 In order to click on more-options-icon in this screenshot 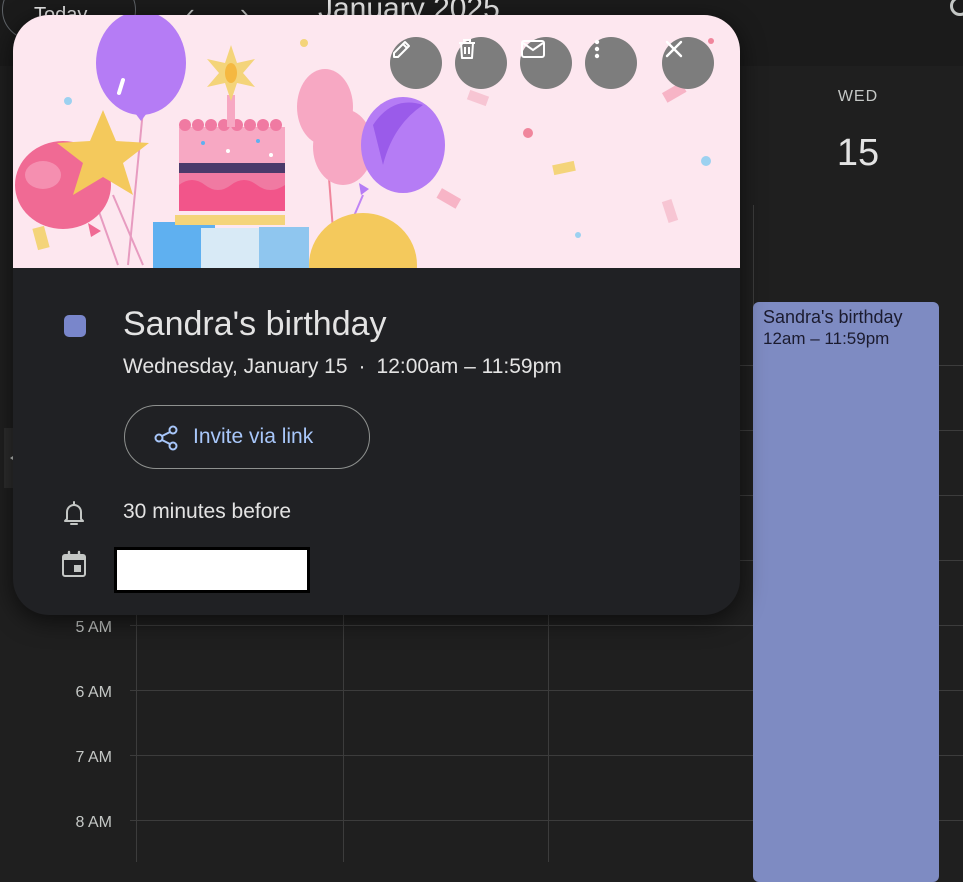, I will do `click(597, 49)`.